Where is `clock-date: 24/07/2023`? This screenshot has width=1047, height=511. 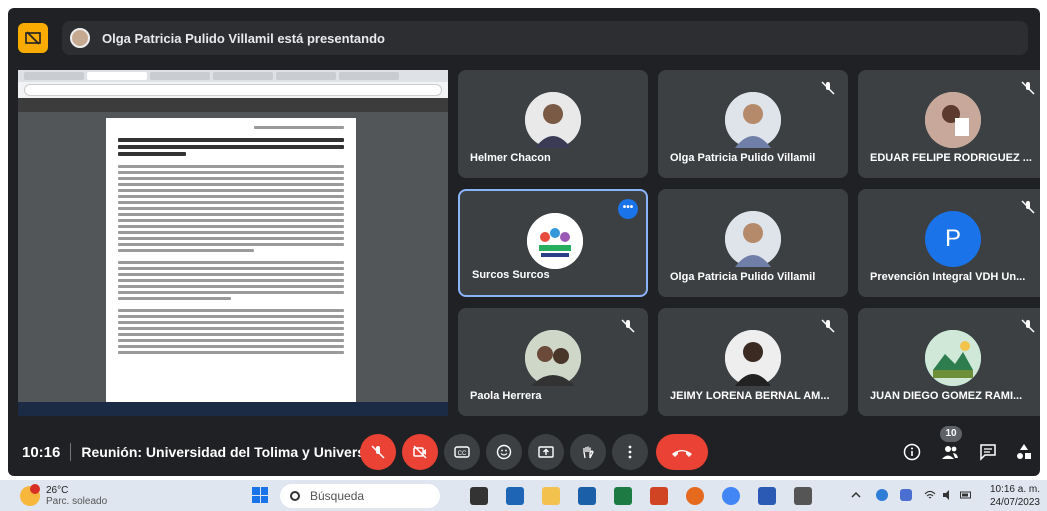 clock-date: 24/07/2023 is located at coordinates (1014, 502).